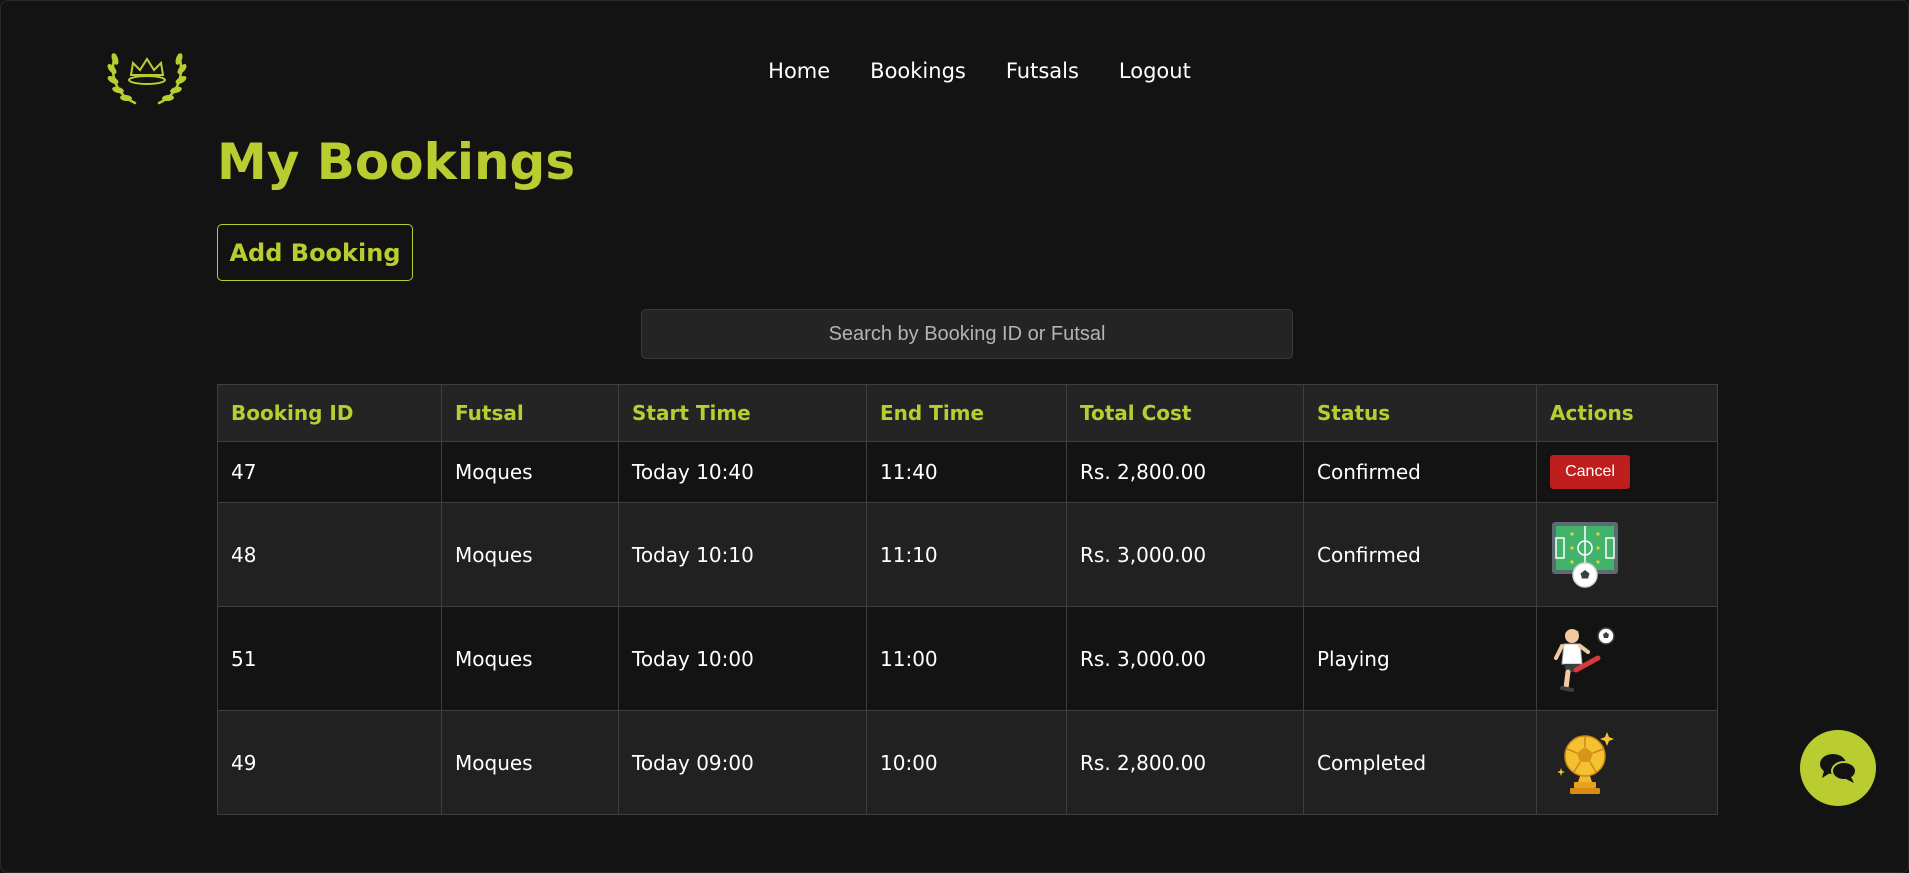  What do you see at coordinates (329, 658) in the screenshot?
I see `cell-booking-id: 51` at bounding box center [329, 658].